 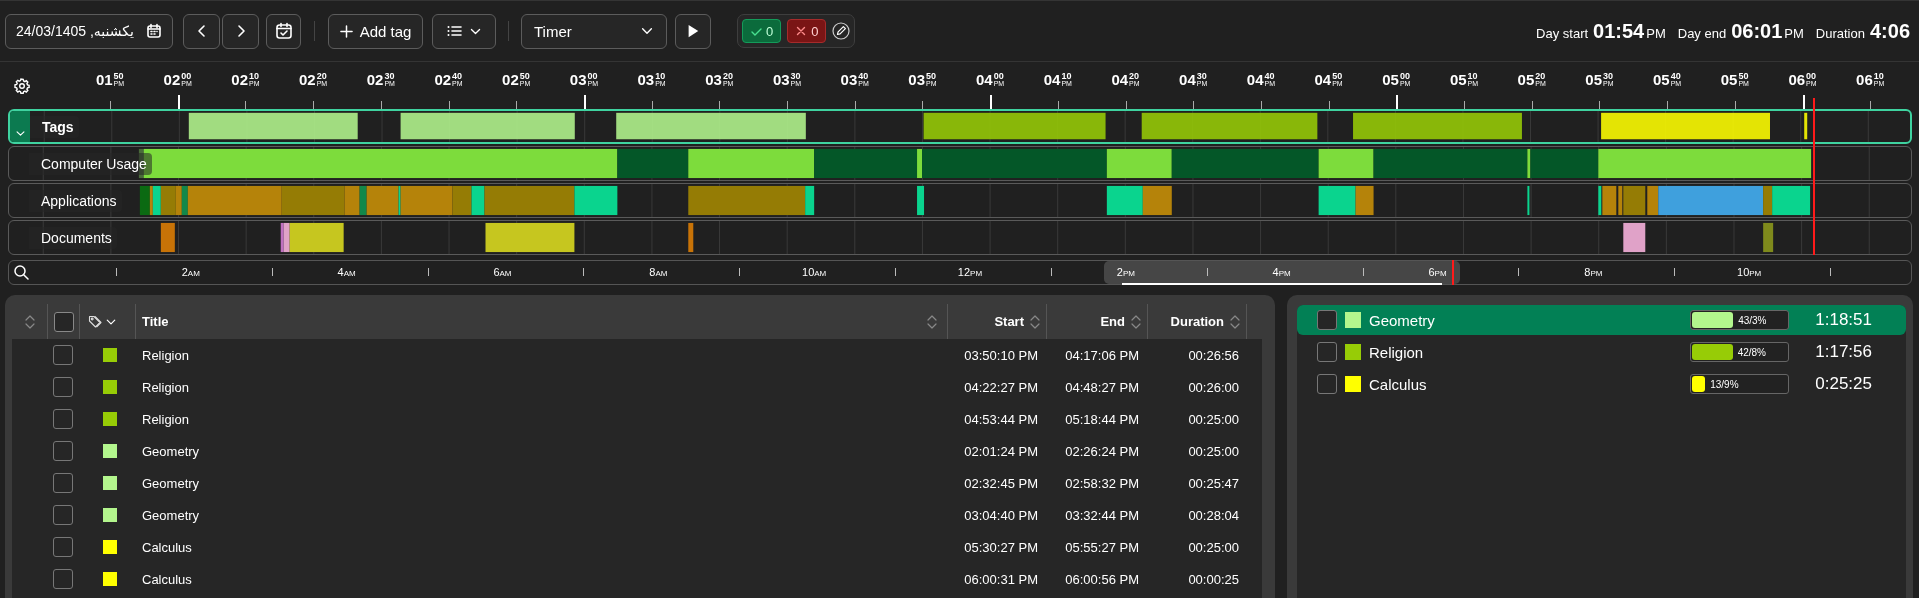 What do you see at coordinates (1806, 126) in the screenshot?
I see `tag-bar` at bounding box center [1806, 126].